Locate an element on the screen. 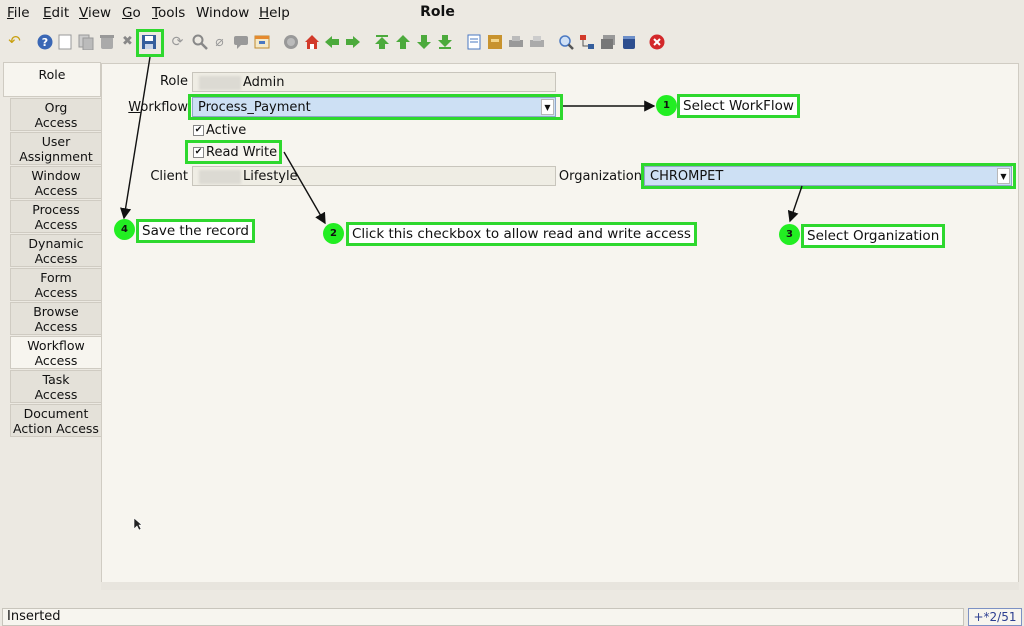 Image resolution: width=1024 pixels, height=626 pixels. history-icon is located at coordinates (290, 41).